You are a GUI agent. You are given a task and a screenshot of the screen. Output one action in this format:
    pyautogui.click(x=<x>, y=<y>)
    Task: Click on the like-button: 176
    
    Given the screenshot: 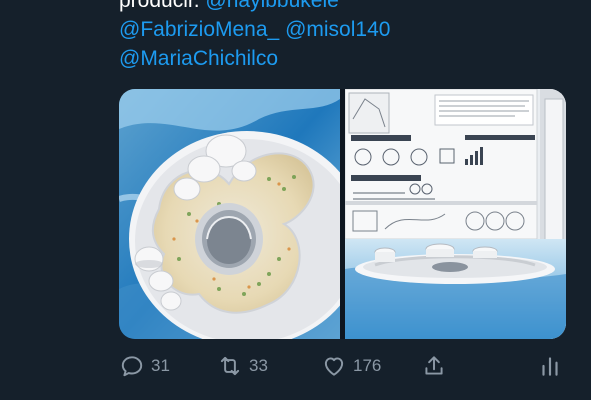 What is the action you would take?
    pyautogui.click(x=351, y=366)
    